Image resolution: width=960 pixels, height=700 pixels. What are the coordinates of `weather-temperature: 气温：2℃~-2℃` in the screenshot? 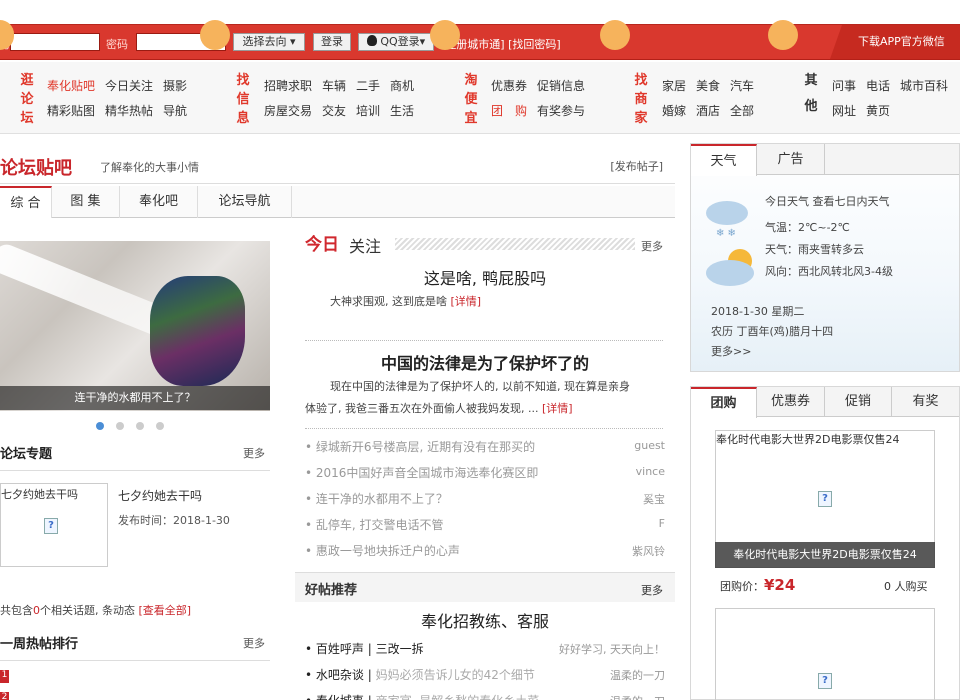 It's located at (807, 227).